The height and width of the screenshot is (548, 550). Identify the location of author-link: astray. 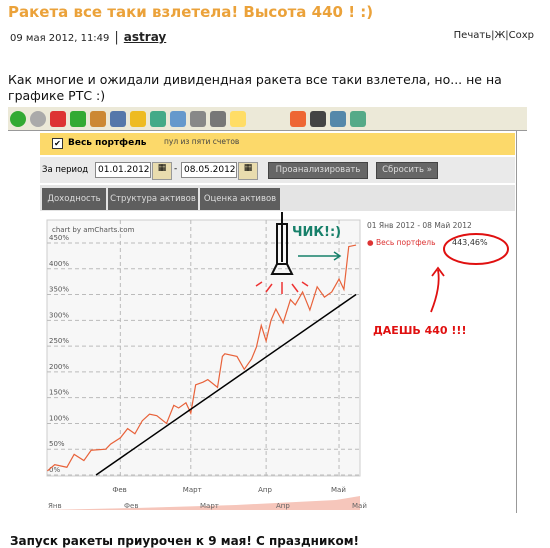
(145, 37).